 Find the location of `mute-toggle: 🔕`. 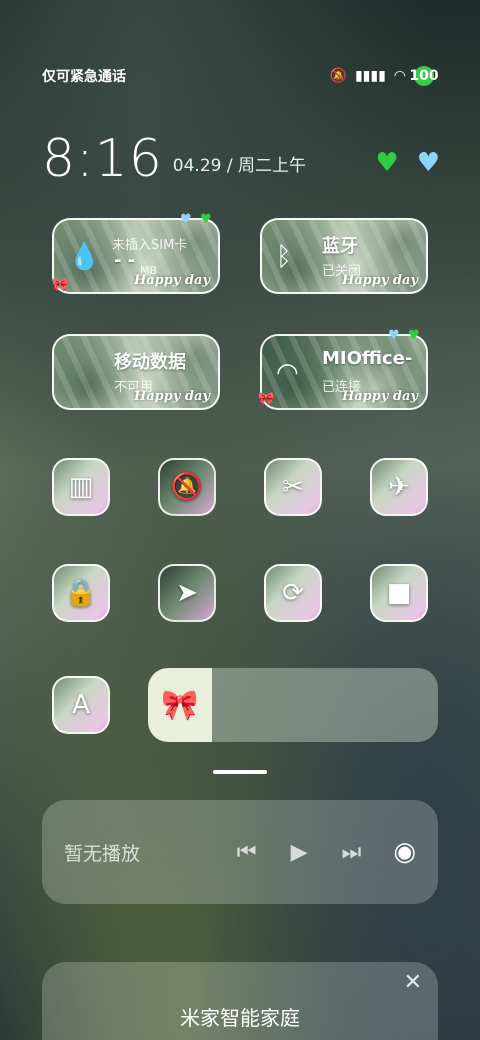

mute-toggle: 🔕 is located at coordinates (187, 487).